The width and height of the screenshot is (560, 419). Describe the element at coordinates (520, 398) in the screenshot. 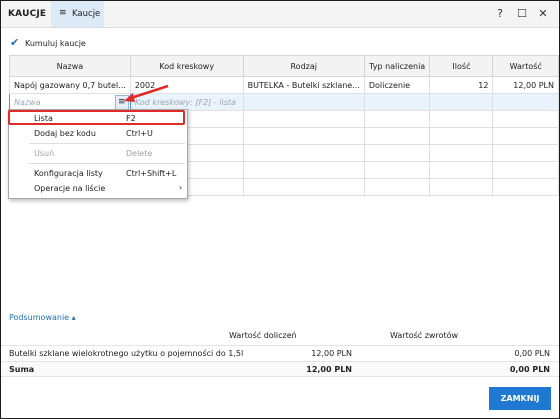

I see `close-button: ZAMKNIJ` at that location.